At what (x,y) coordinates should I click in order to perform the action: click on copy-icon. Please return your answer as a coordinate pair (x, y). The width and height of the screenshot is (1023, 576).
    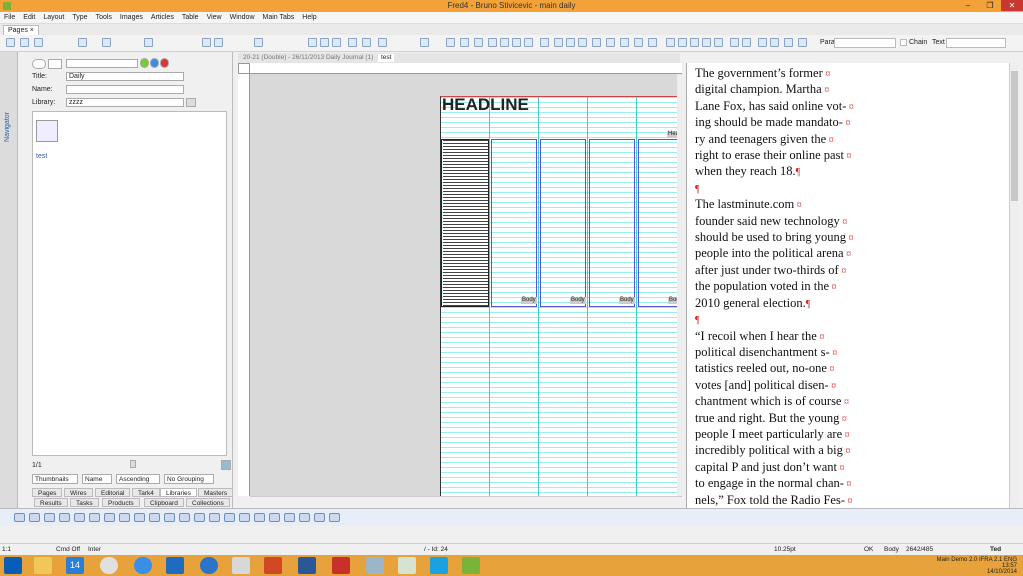
    Looking at the image, I should click on (148, 42).